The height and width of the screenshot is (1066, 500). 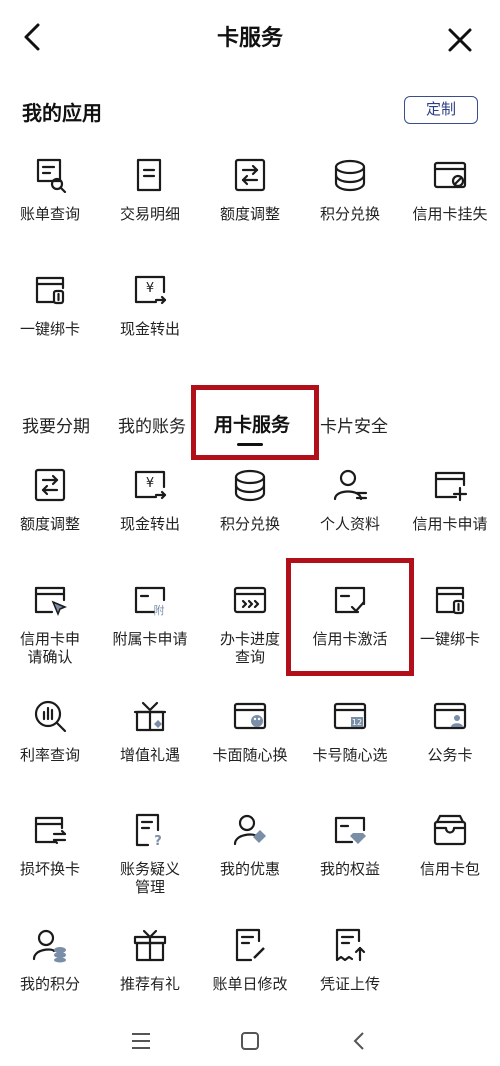 I want to click on app-item-label: 办卡进度 查询, so click(x=249, y=648).